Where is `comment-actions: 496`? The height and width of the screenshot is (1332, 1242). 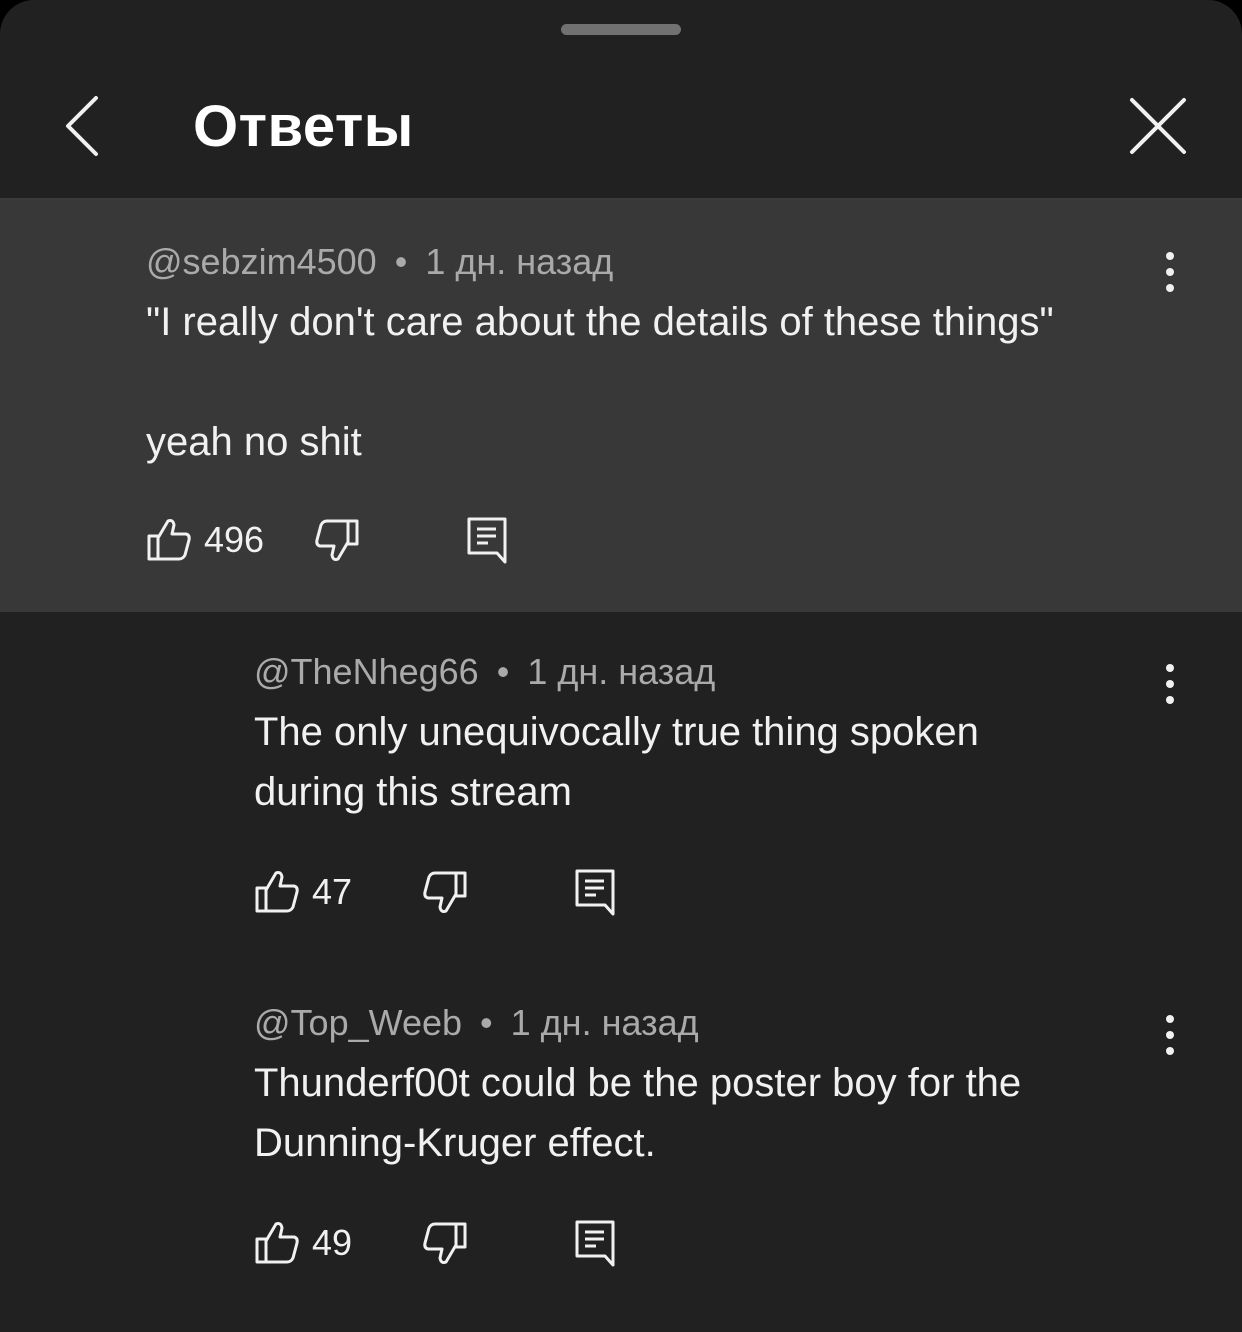 comment-actions: 496 is located at coordinates (336, 546).